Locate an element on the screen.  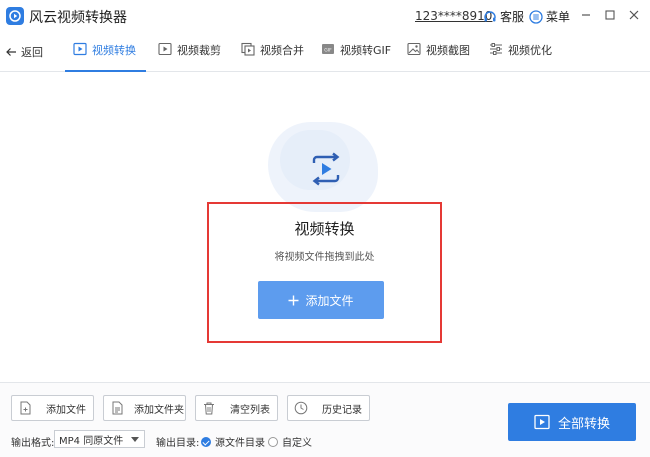
minimize-icon is located at coordinates (586, 15).